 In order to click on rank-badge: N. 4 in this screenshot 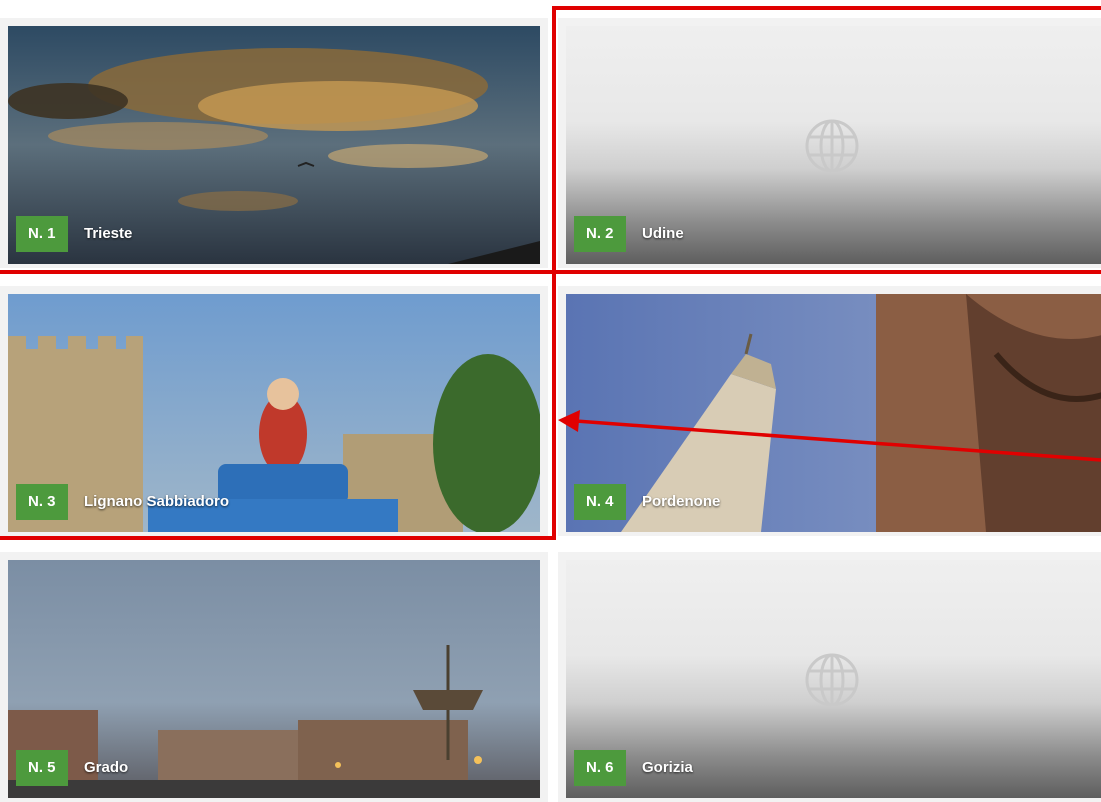, I will do `click(600, 502)`.